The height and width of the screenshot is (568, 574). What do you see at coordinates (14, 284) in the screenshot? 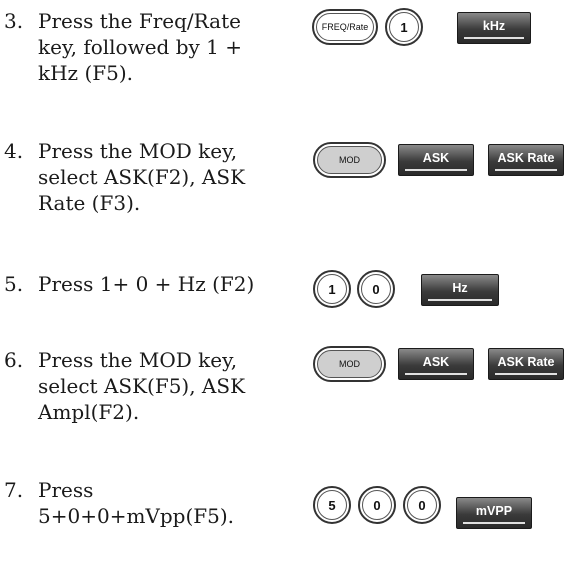
I see `step-number: 5.` at bounding box center [14, 284].